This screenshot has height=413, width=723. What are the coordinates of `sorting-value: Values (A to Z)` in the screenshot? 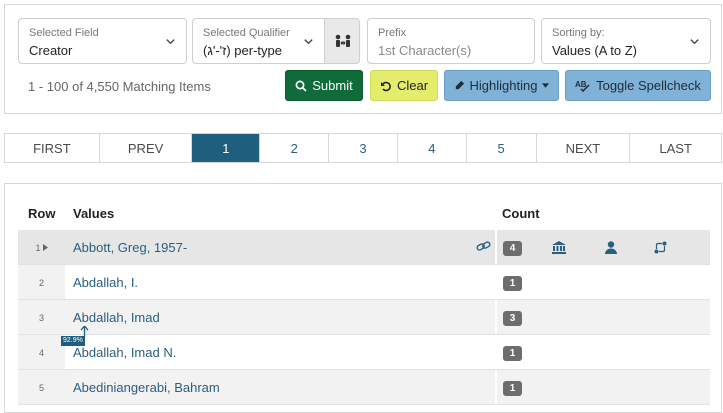 It's located at (595, 50).